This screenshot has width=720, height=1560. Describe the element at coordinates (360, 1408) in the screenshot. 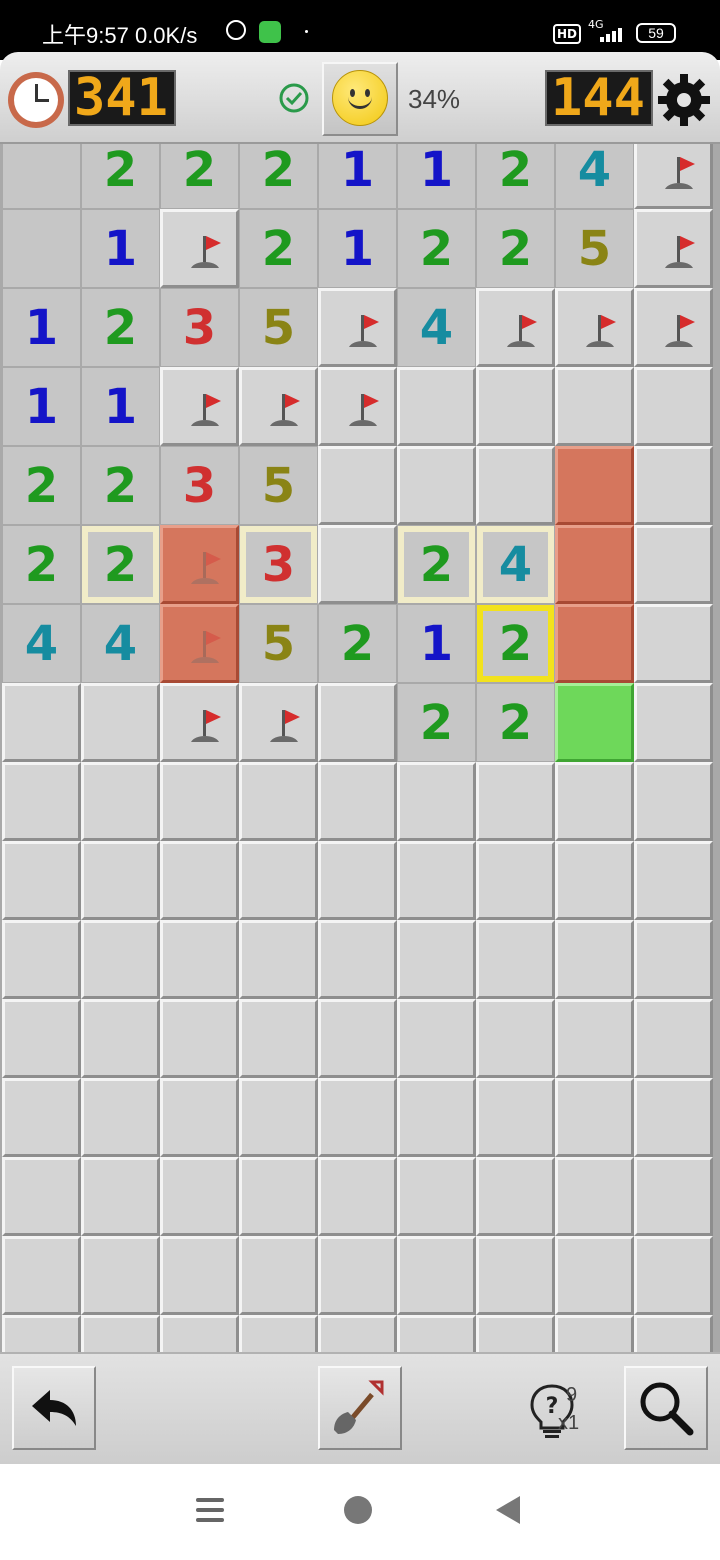

I see `dig-mode-button` at that location.